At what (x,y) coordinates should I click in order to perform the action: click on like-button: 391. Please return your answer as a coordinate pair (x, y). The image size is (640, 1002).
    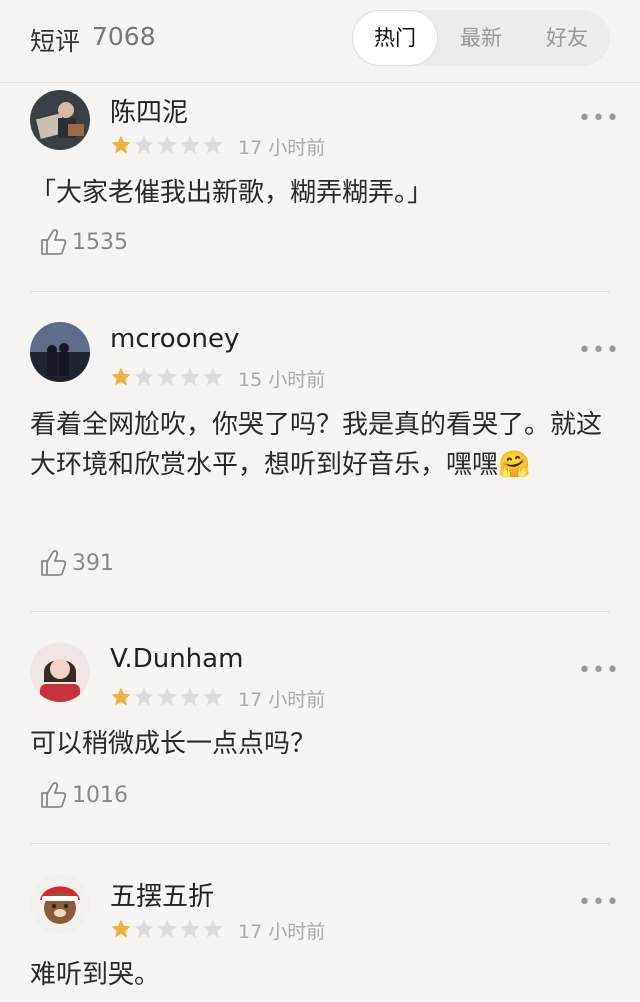
    Looking at the image, I should click on (76, 562).